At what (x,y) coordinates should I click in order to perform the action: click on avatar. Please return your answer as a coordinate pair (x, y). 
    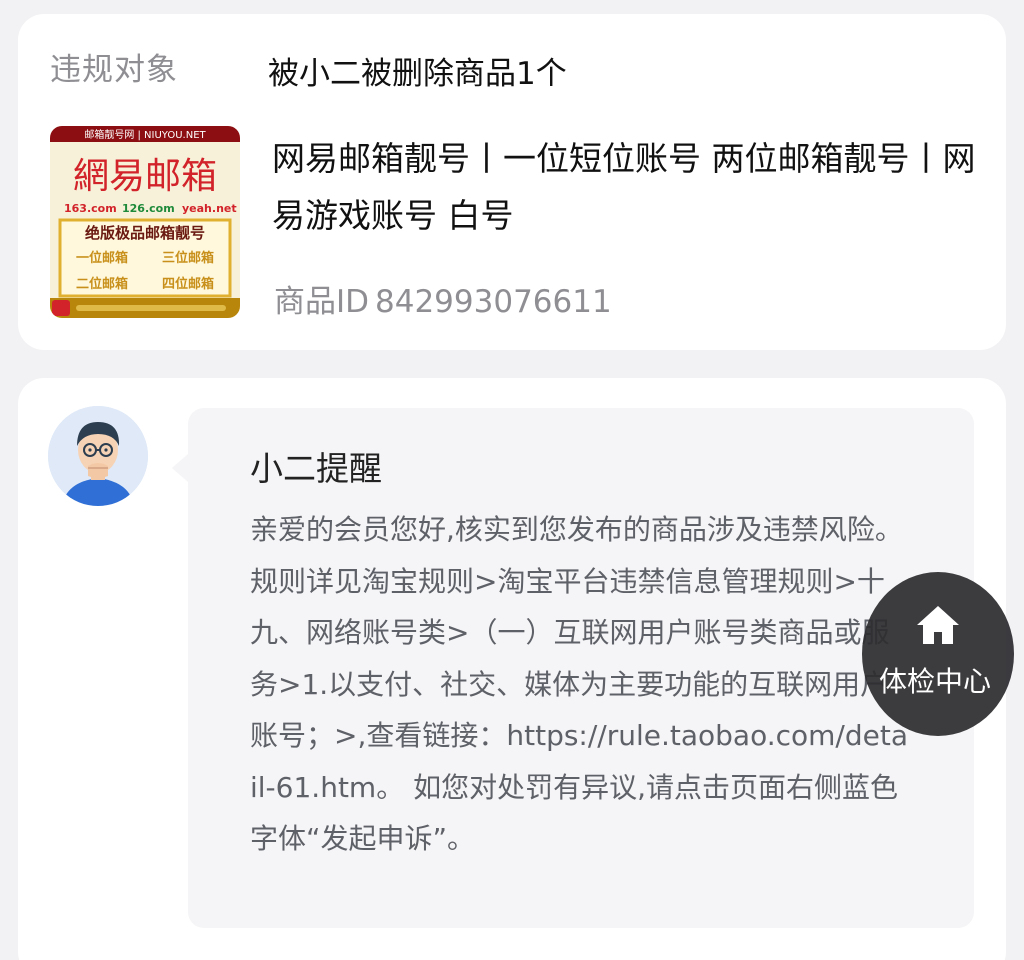
    Looking at the image, I should click on (98, 456).